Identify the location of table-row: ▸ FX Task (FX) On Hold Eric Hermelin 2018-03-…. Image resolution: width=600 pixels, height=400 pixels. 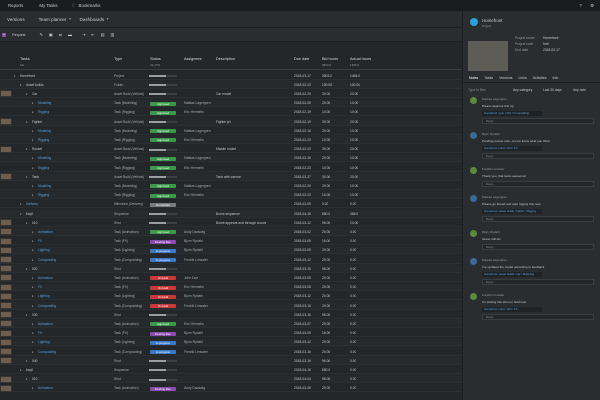
(231, 287).